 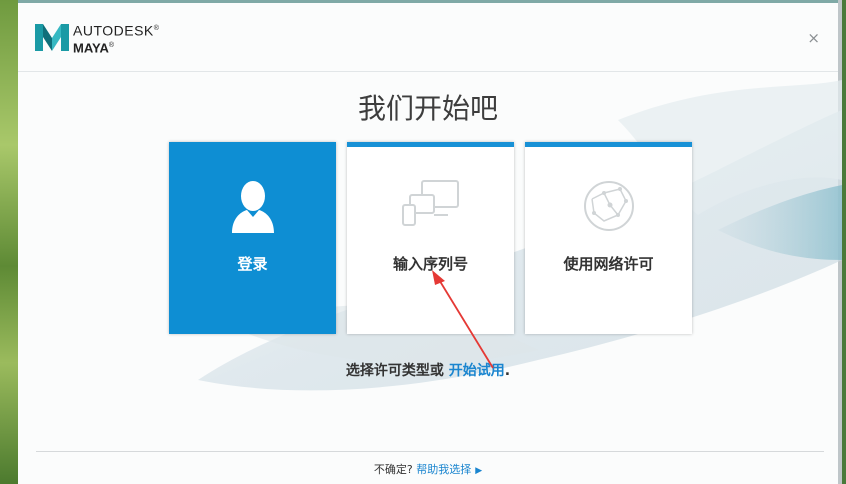 I want to click on start-trial-link: 开始试用, so click(x=477, y=371).